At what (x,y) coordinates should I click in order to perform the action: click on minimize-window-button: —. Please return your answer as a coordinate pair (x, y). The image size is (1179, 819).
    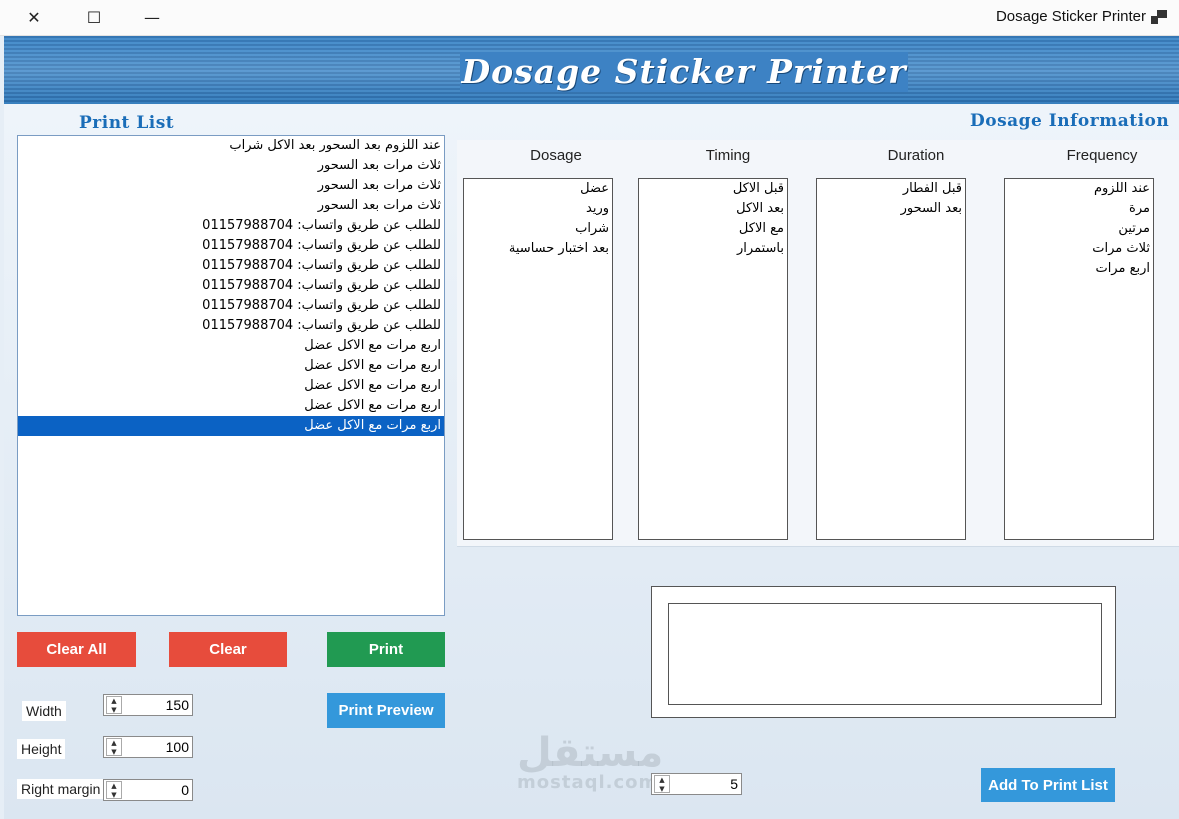
    Looking at the image, I should click on (152, 17).